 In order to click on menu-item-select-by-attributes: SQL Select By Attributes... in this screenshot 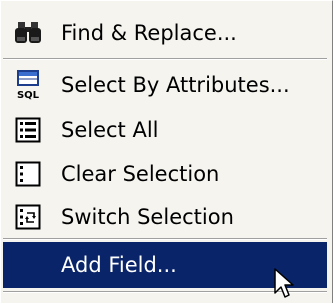, I will do `click(165, 85)`.